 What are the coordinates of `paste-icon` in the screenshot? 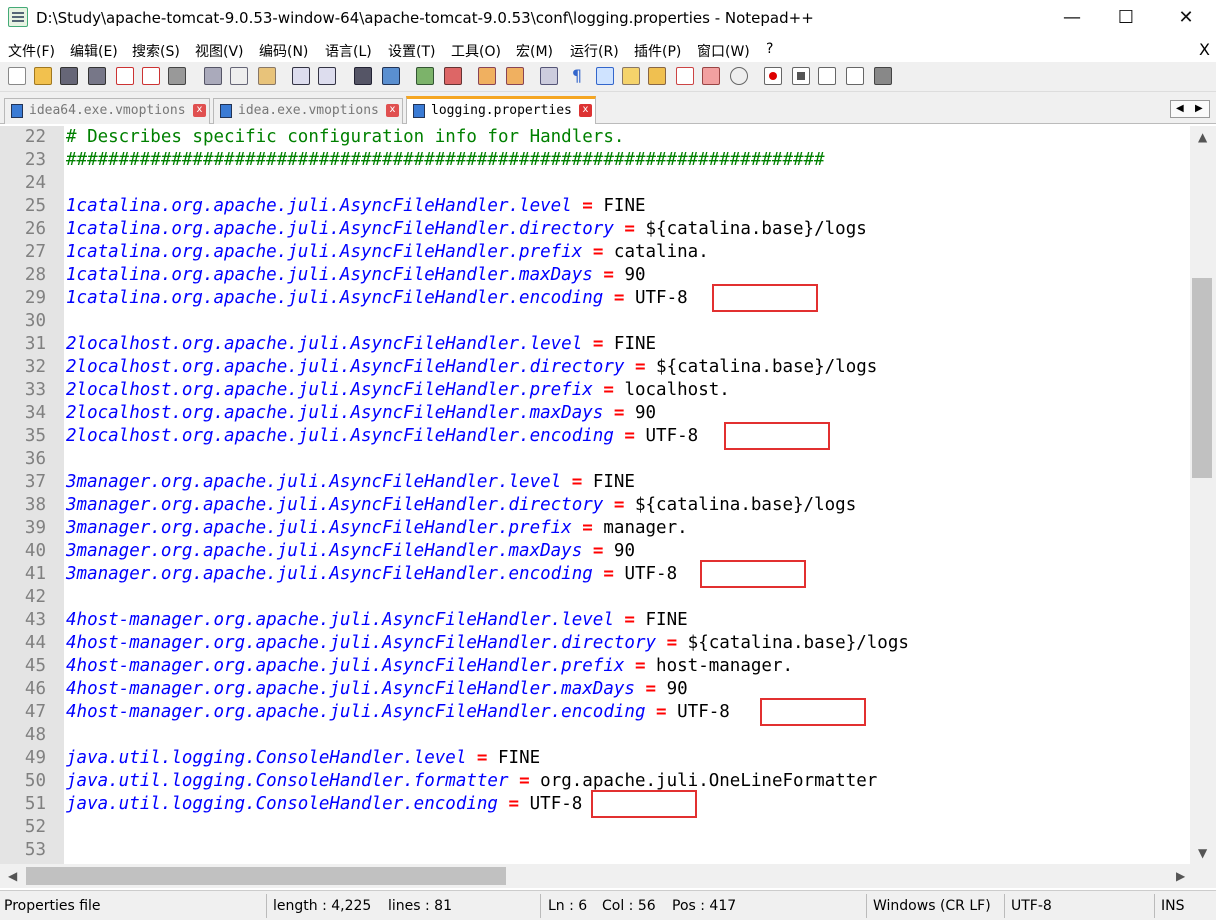 It's located at (267, 76).